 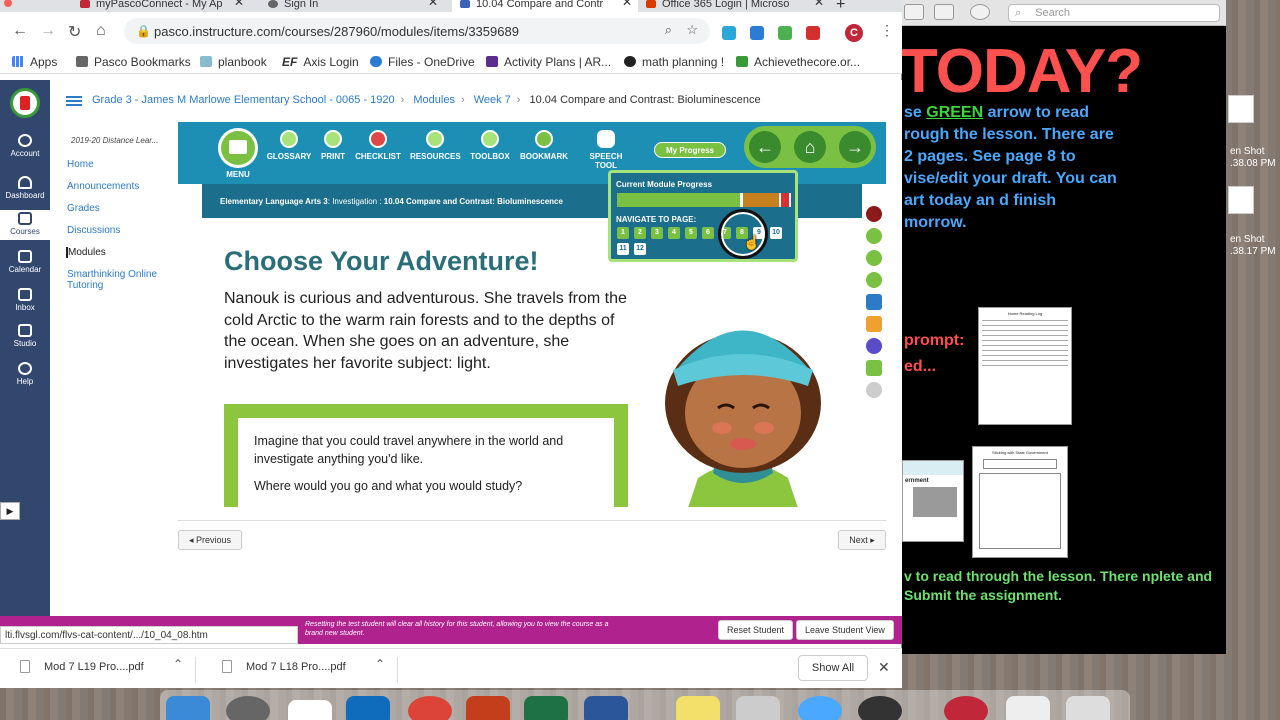 What do you see at coordinates (25, 300) in the screenshot?
I see `nav-inbox: Inbox` at bounding box center [25, 300].